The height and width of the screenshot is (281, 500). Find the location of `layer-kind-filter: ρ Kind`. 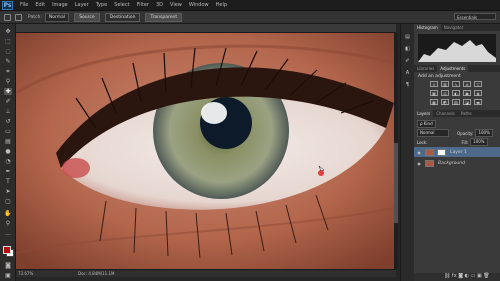

layer-kind-filter: ρ Kind is located at coordinates (426, 124).